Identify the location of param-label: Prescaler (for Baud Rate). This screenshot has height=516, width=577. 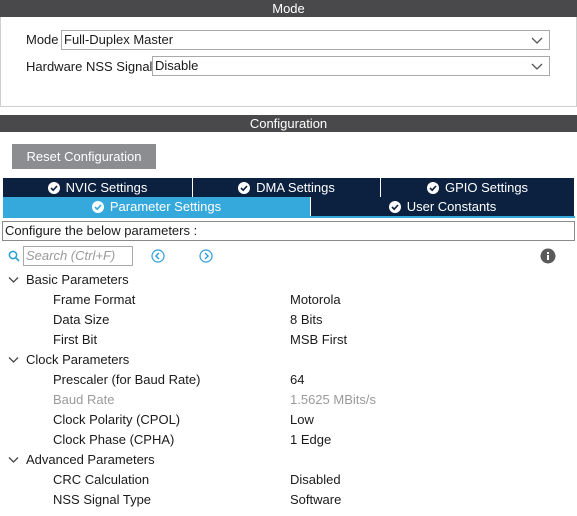
(127, 379).